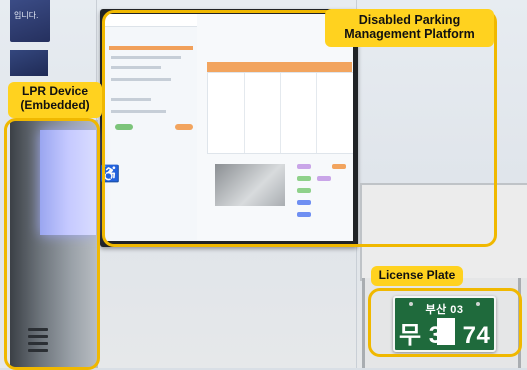 The width and height of the screenshot is (527, 370). I want to click on plate-frame, so click(445, 322).